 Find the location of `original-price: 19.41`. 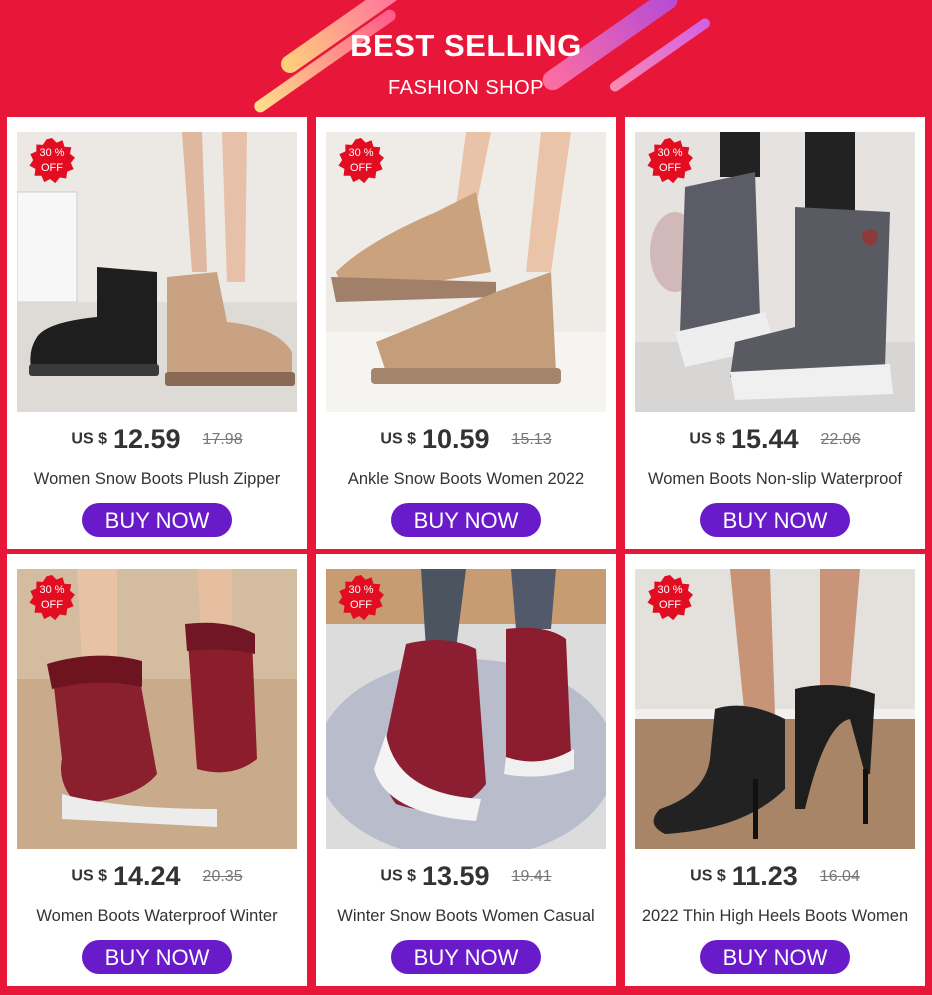

original-price: 19.41 is located at coordinates (531, 876).